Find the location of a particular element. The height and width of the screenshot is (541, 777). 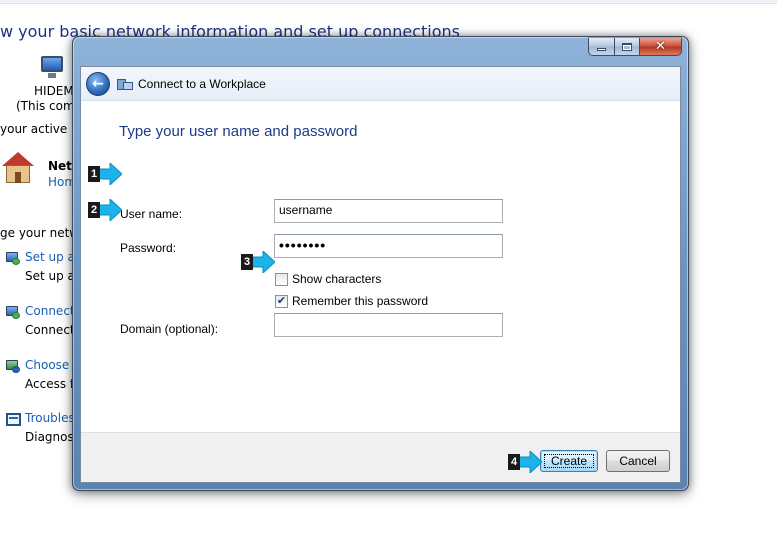

cancel-button-label: Cancel is located at coordinates (638, 461).